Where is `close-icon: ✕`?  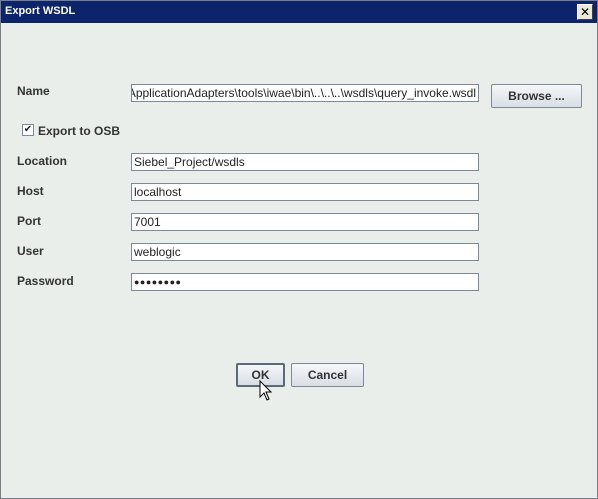
close-icon: ✕ is located at coordinates (585, 12).